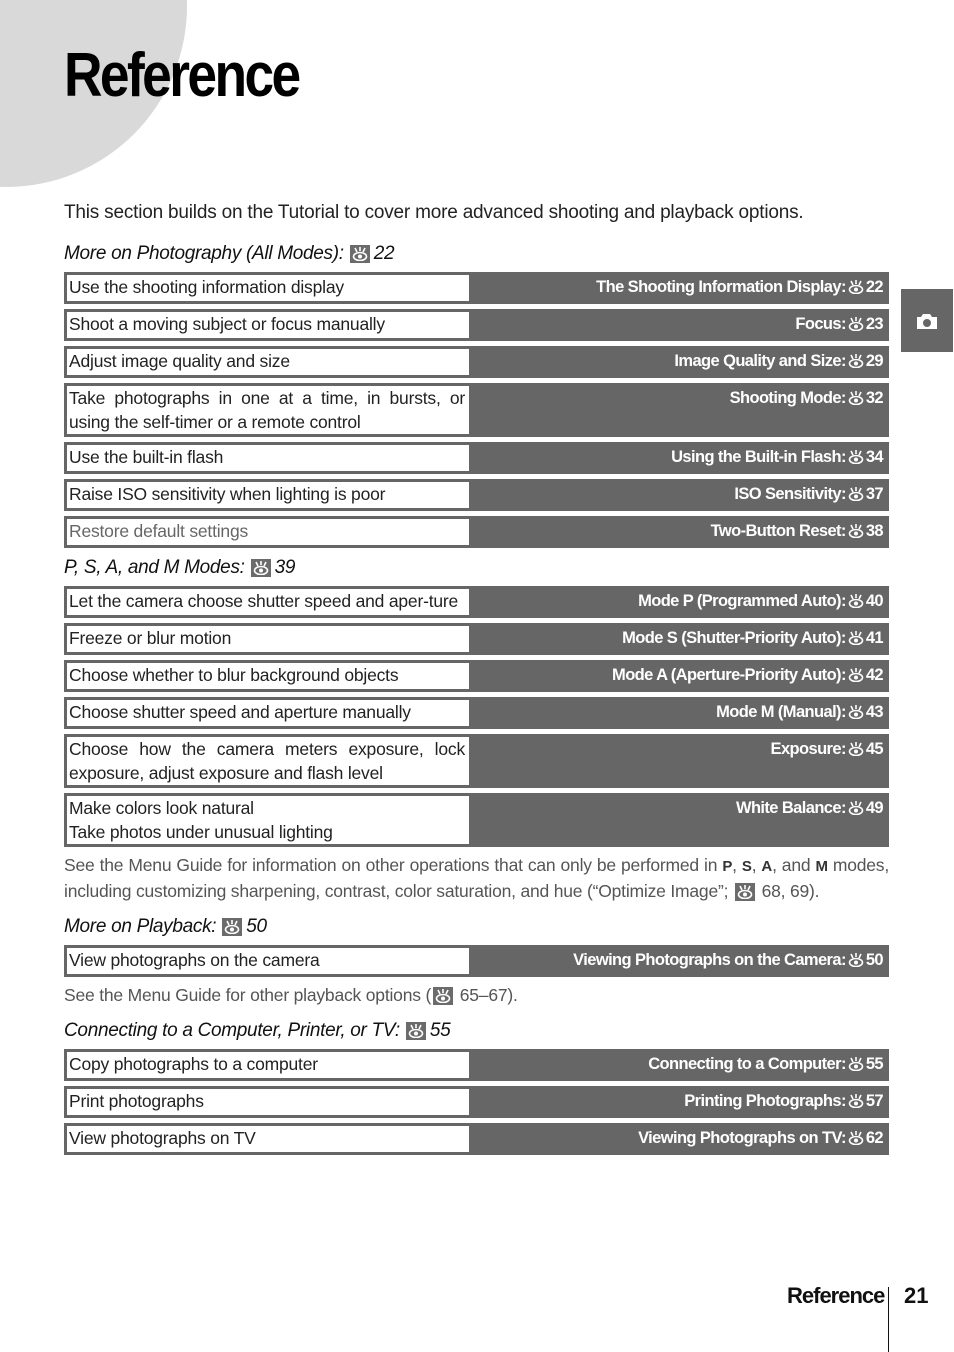 This screenshot has height=1352, width=954. I want to click on section-heading-page: 55, so click(440, 1031).